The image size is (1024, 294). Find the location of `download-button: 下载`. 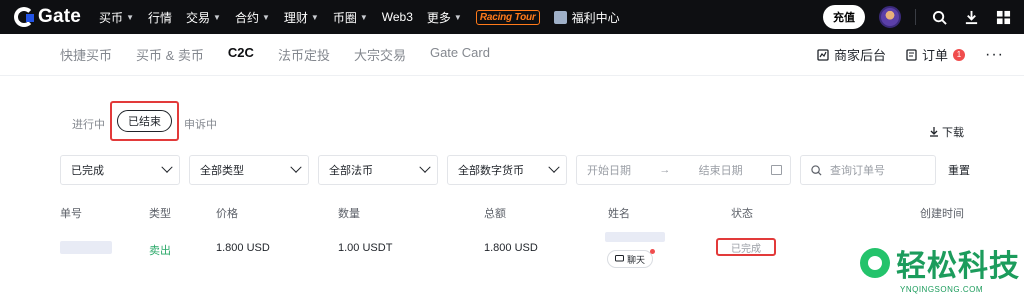

download-button: 下载 is located at coordinates (946, 132).